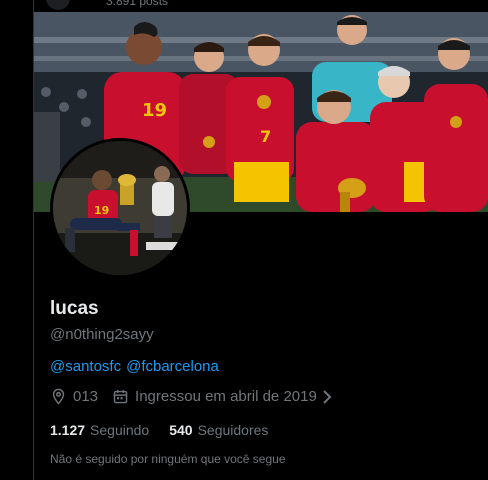 The image size is (488, 480). I want to click on avatar-photo: 19, so click(120, 208).